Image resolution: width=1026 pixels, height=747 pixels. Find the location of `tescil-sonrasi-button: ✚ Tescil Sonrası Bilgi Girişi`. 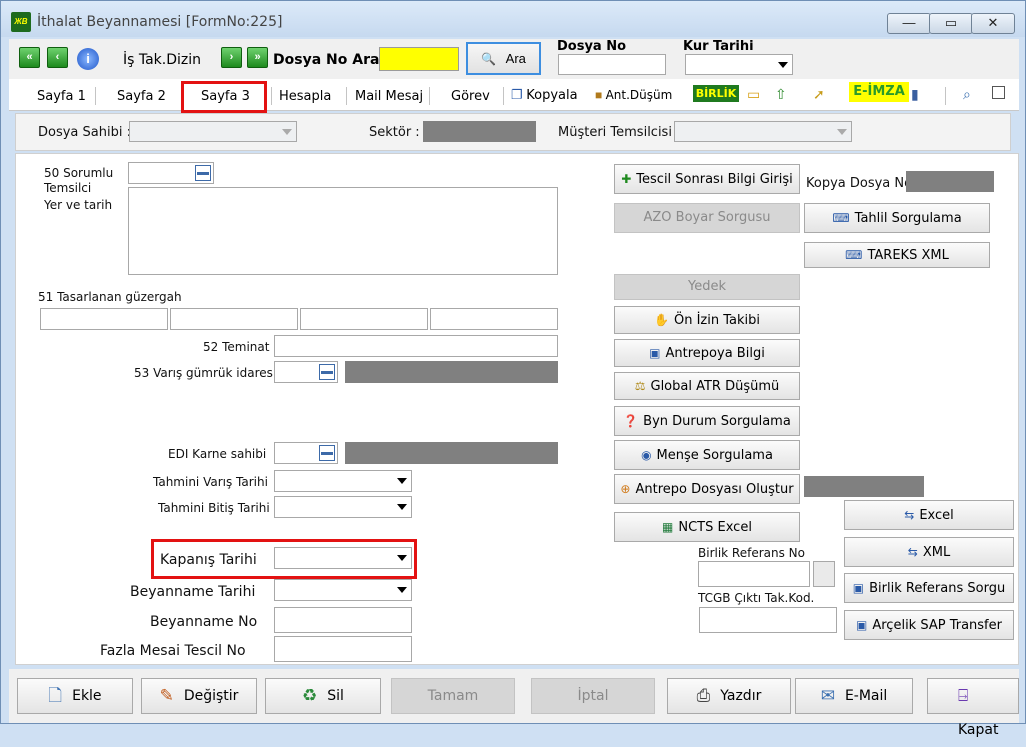

tescil-sonrasi-button: ✚ Tescil Sonrası Bilgi Girişi is located at coordinates (707, 179).